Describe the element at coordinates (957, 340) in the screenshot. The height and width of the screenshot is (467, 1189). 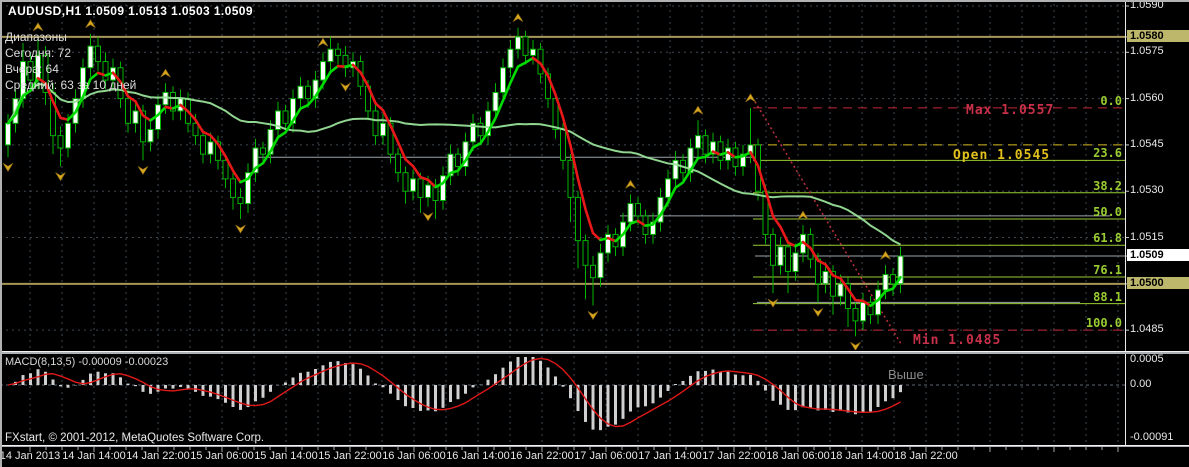
I see `min-level-label: Min 1.0485` at that location.